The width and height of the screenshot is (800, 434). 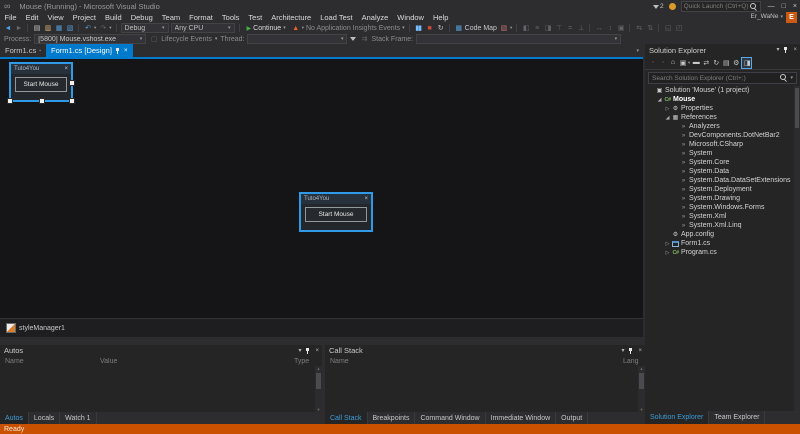 I want to click on tool-tab-breakpoints: Breakpoints, so click(x=392, y=418).